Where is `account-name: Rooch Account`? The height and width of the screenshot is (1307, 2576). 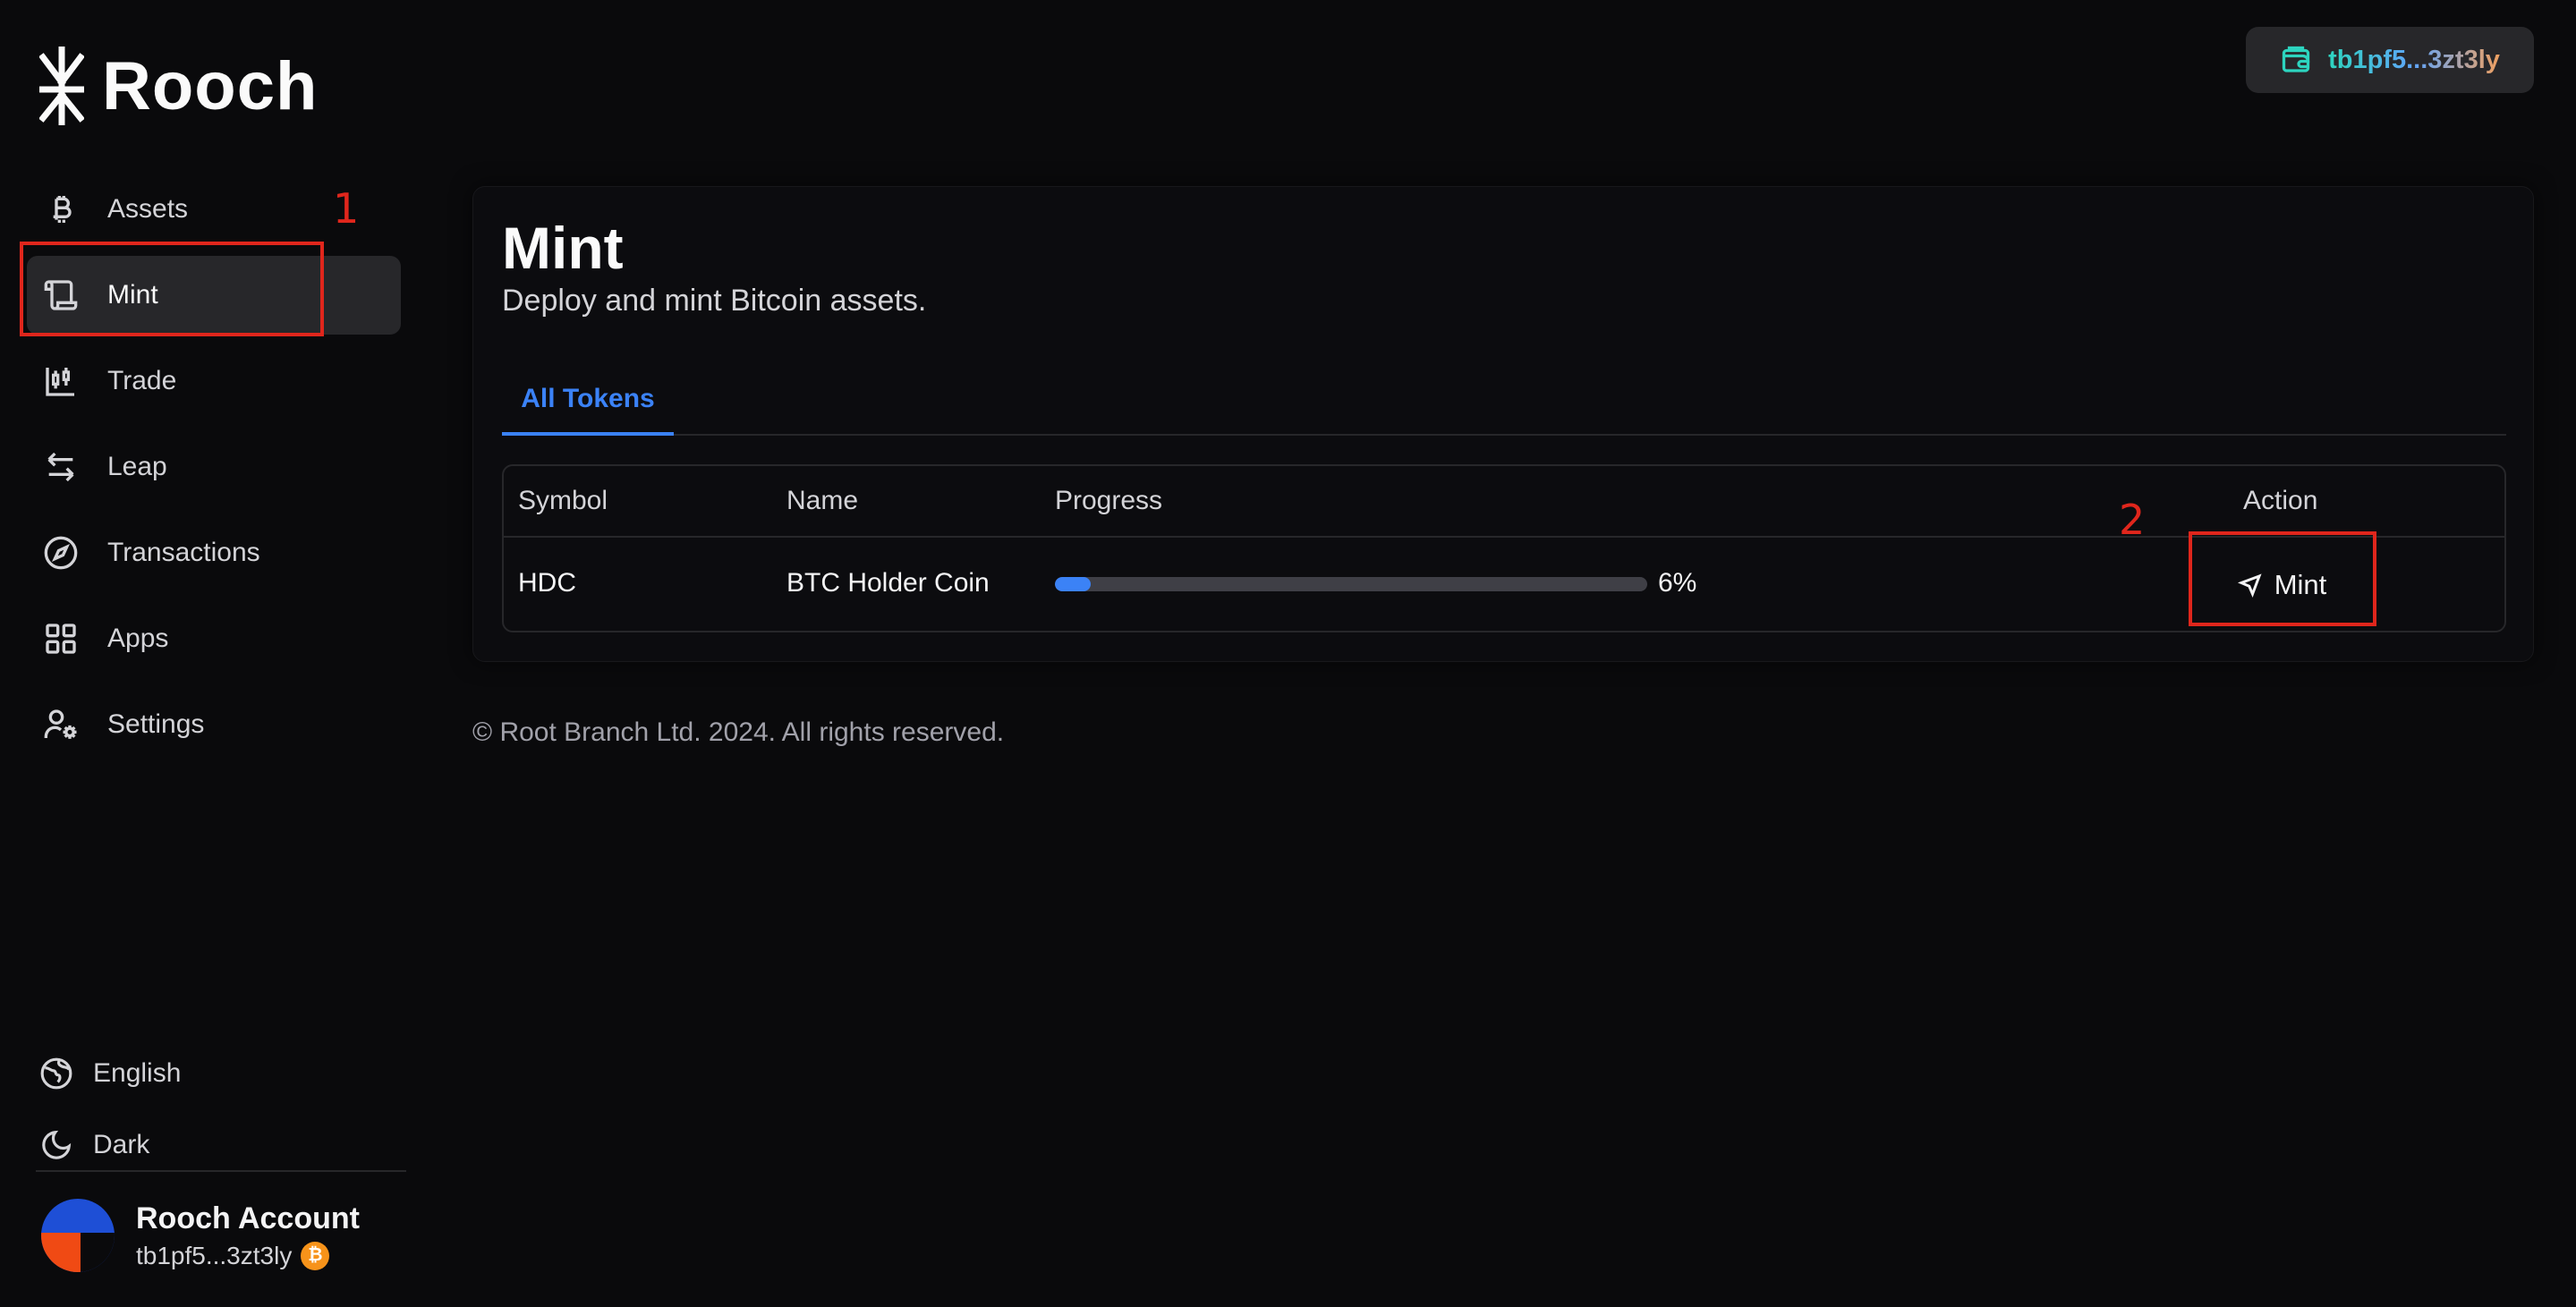
account-name: Rooch Account is located at coordinates (248, 1218).